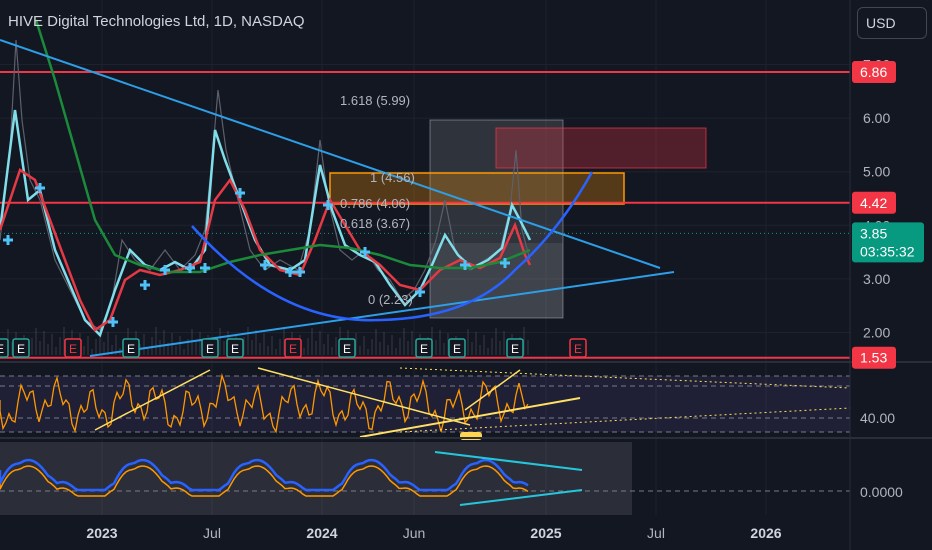 The image size is (932, 550). I want to click on current-price-label: 3.85, so click(873, 233).